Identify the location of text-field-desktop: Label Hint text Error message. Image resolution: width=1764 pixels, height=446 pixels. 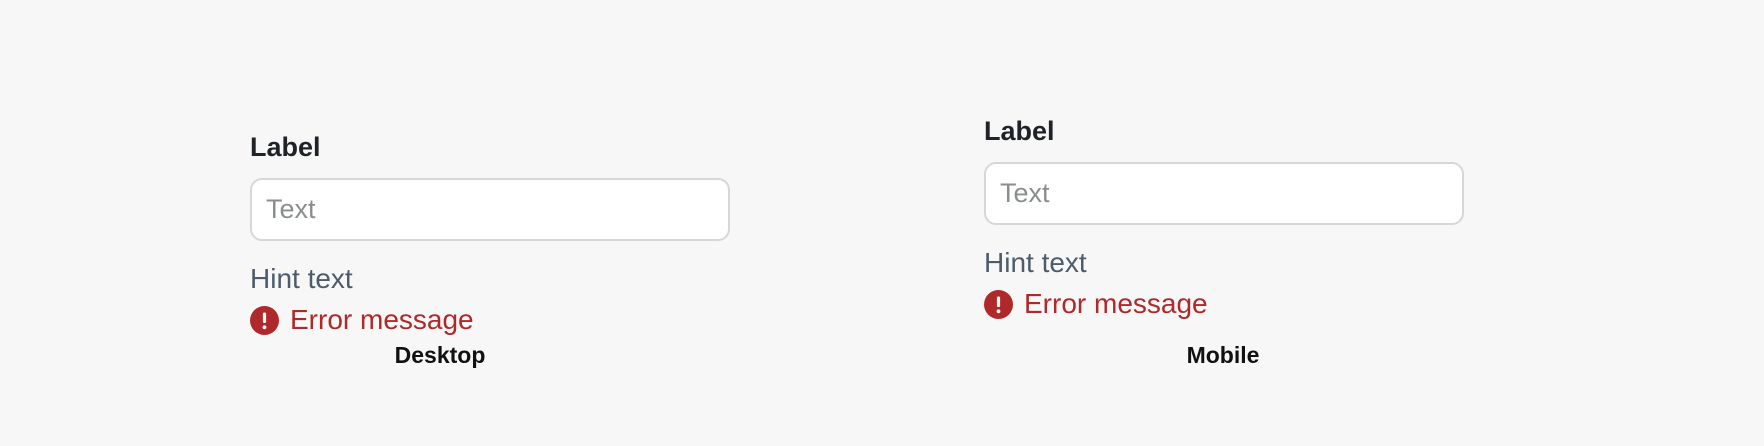
(490, 233).